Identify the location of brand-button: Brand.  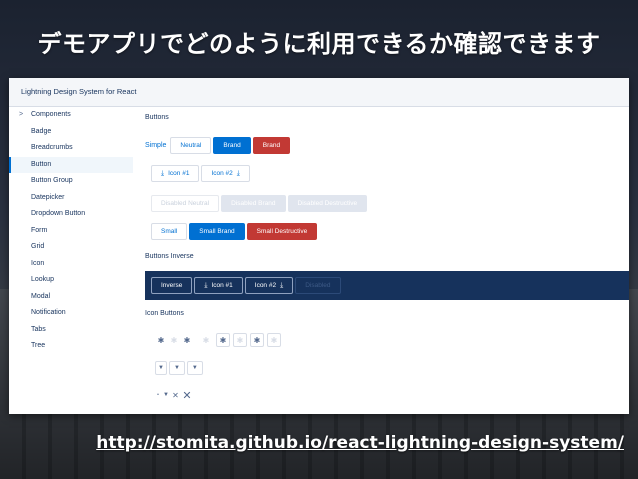
(232, 145).